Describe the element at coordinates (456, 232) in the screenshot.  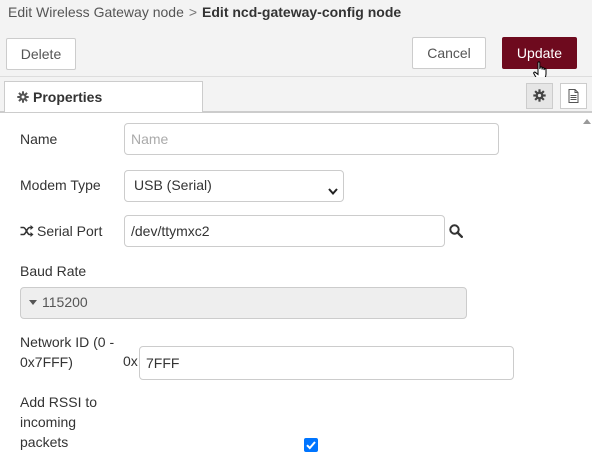
I see `search-icon` at that location.